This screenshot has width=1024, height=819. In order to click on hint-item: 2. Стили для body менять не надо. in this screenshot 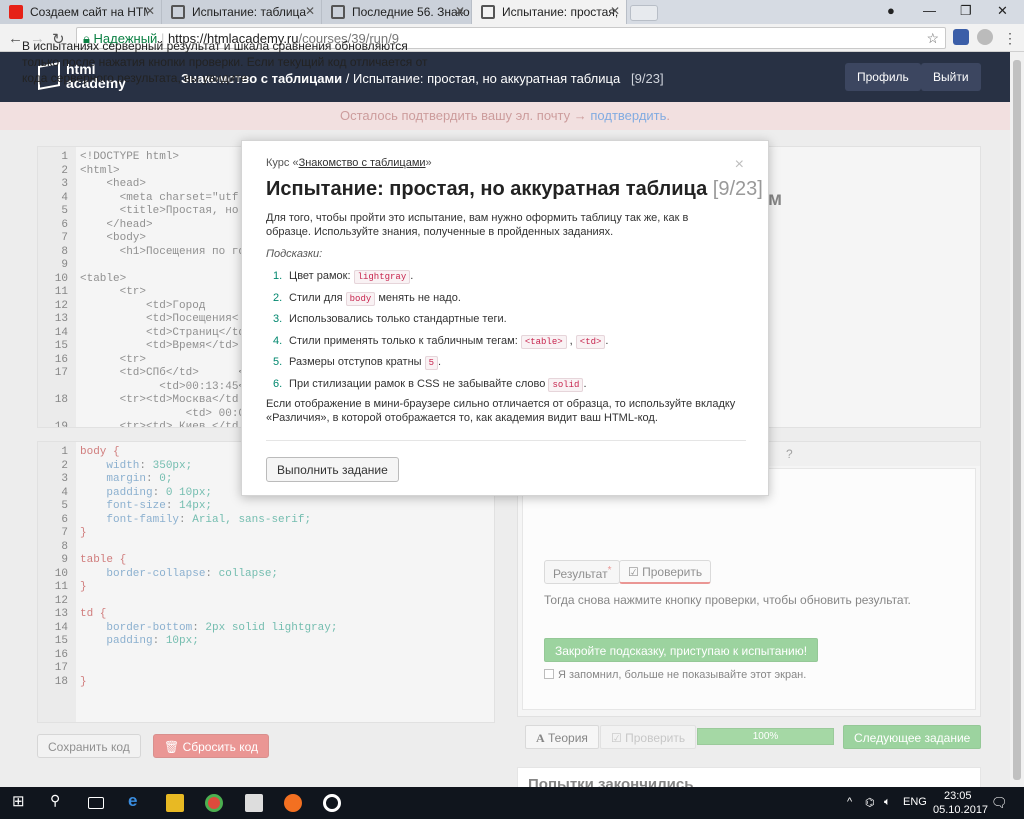, I will do `click(508, 301)`.